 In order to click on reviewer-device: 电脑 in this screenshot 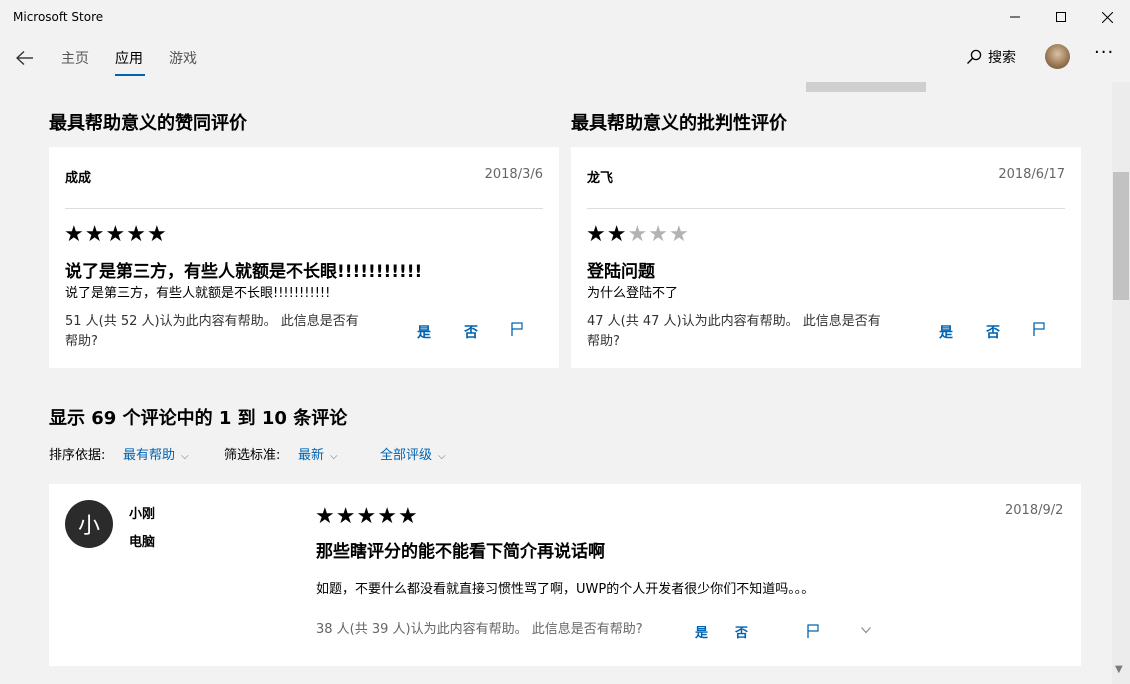, I will do `click(142, 542)`.